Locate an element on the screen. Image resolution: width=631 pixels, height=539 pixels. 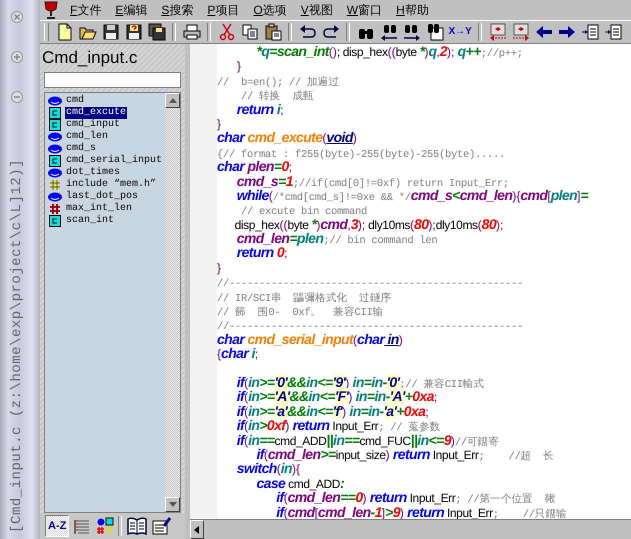
vertical-scrollbar is located at coordinates (172, 302).